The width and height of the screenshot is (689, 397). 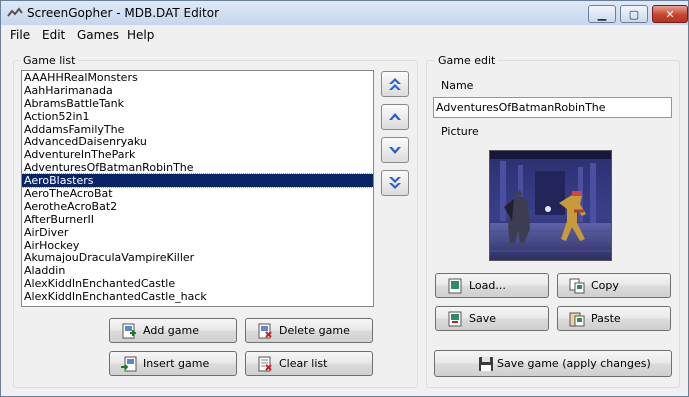 I want to click on save-game-button: Save game (apply changes), so click(x=553, y=363).